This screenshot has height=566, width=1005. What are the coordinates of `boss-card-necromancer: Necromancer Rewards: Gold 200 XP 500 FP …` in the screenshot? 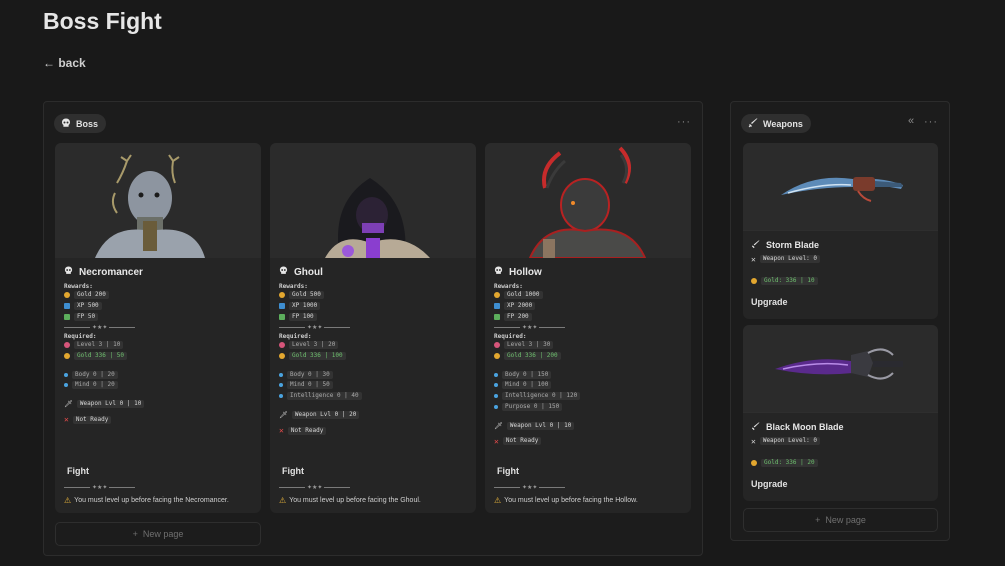 It's located at (158, 328).